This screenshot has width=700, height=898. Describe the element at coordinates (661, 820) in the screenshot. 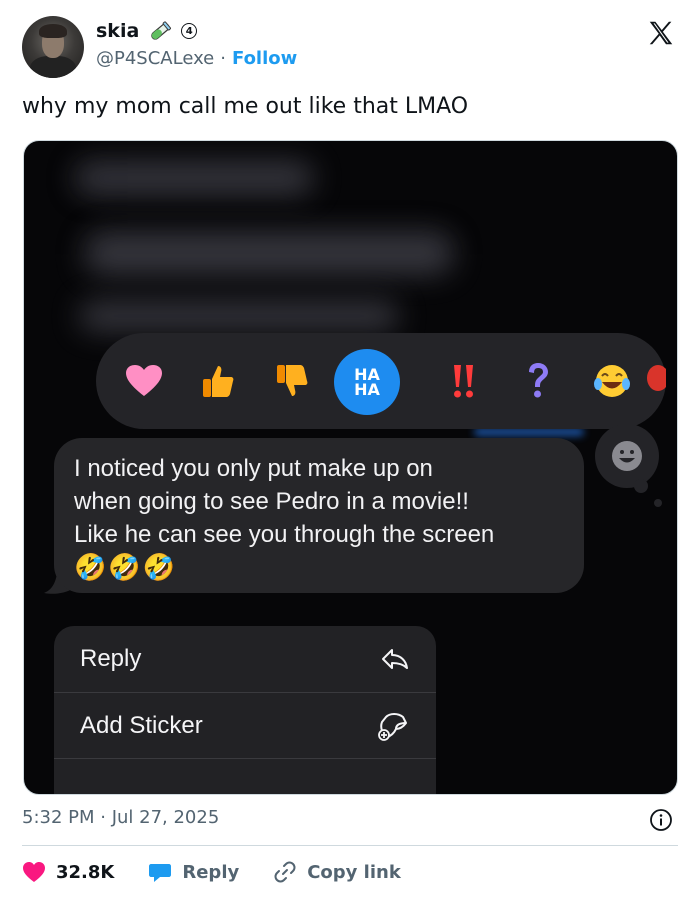

I see `info-icon` at that location.